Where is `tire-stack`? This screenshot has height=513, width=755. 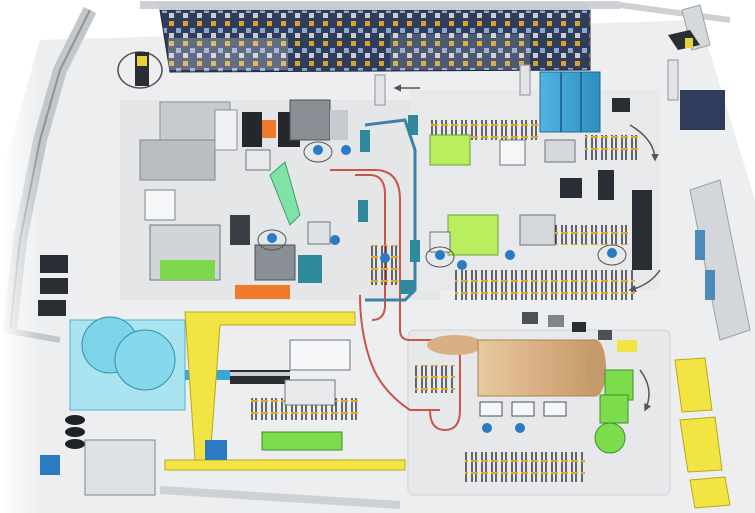
tire-stack is located at coordinates (75, 432).